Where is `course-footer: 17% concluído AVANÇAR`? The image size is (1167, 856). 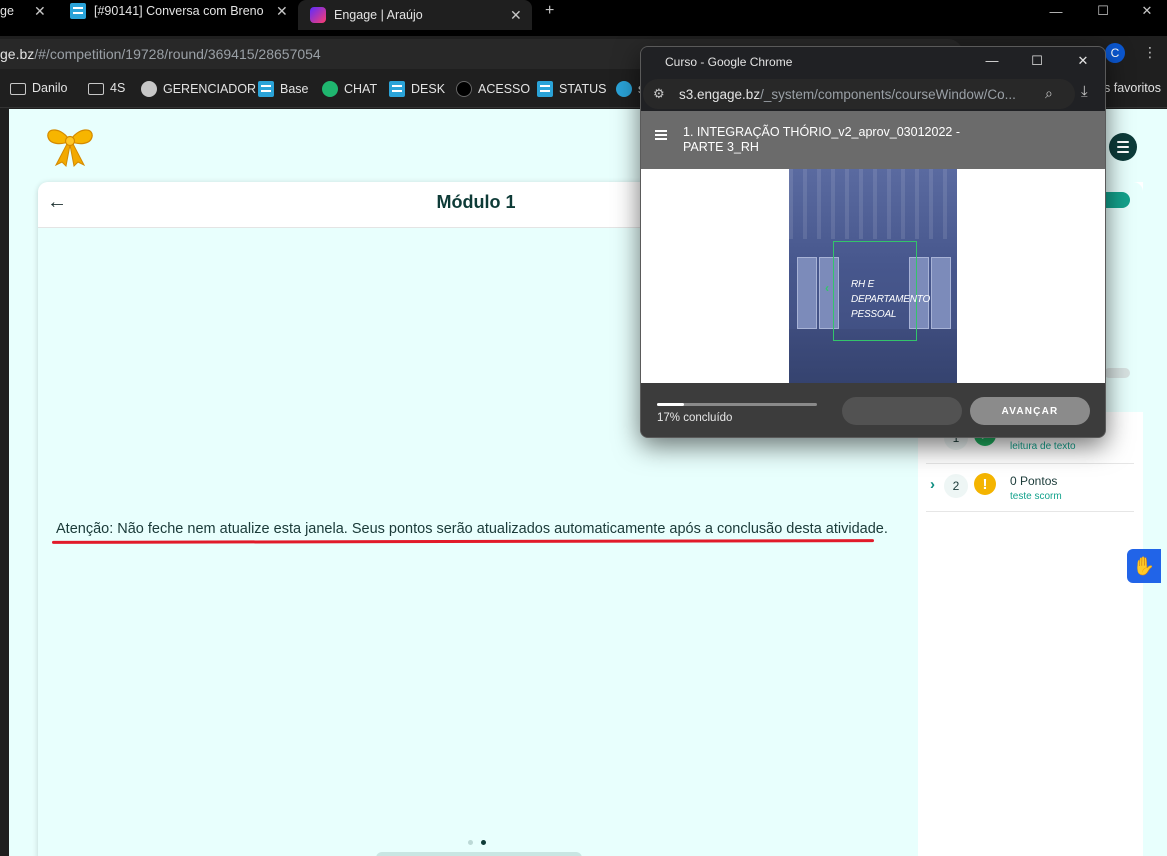
course-footer: 17% concluído AVANÇAR is located at coordinates (873, 410).